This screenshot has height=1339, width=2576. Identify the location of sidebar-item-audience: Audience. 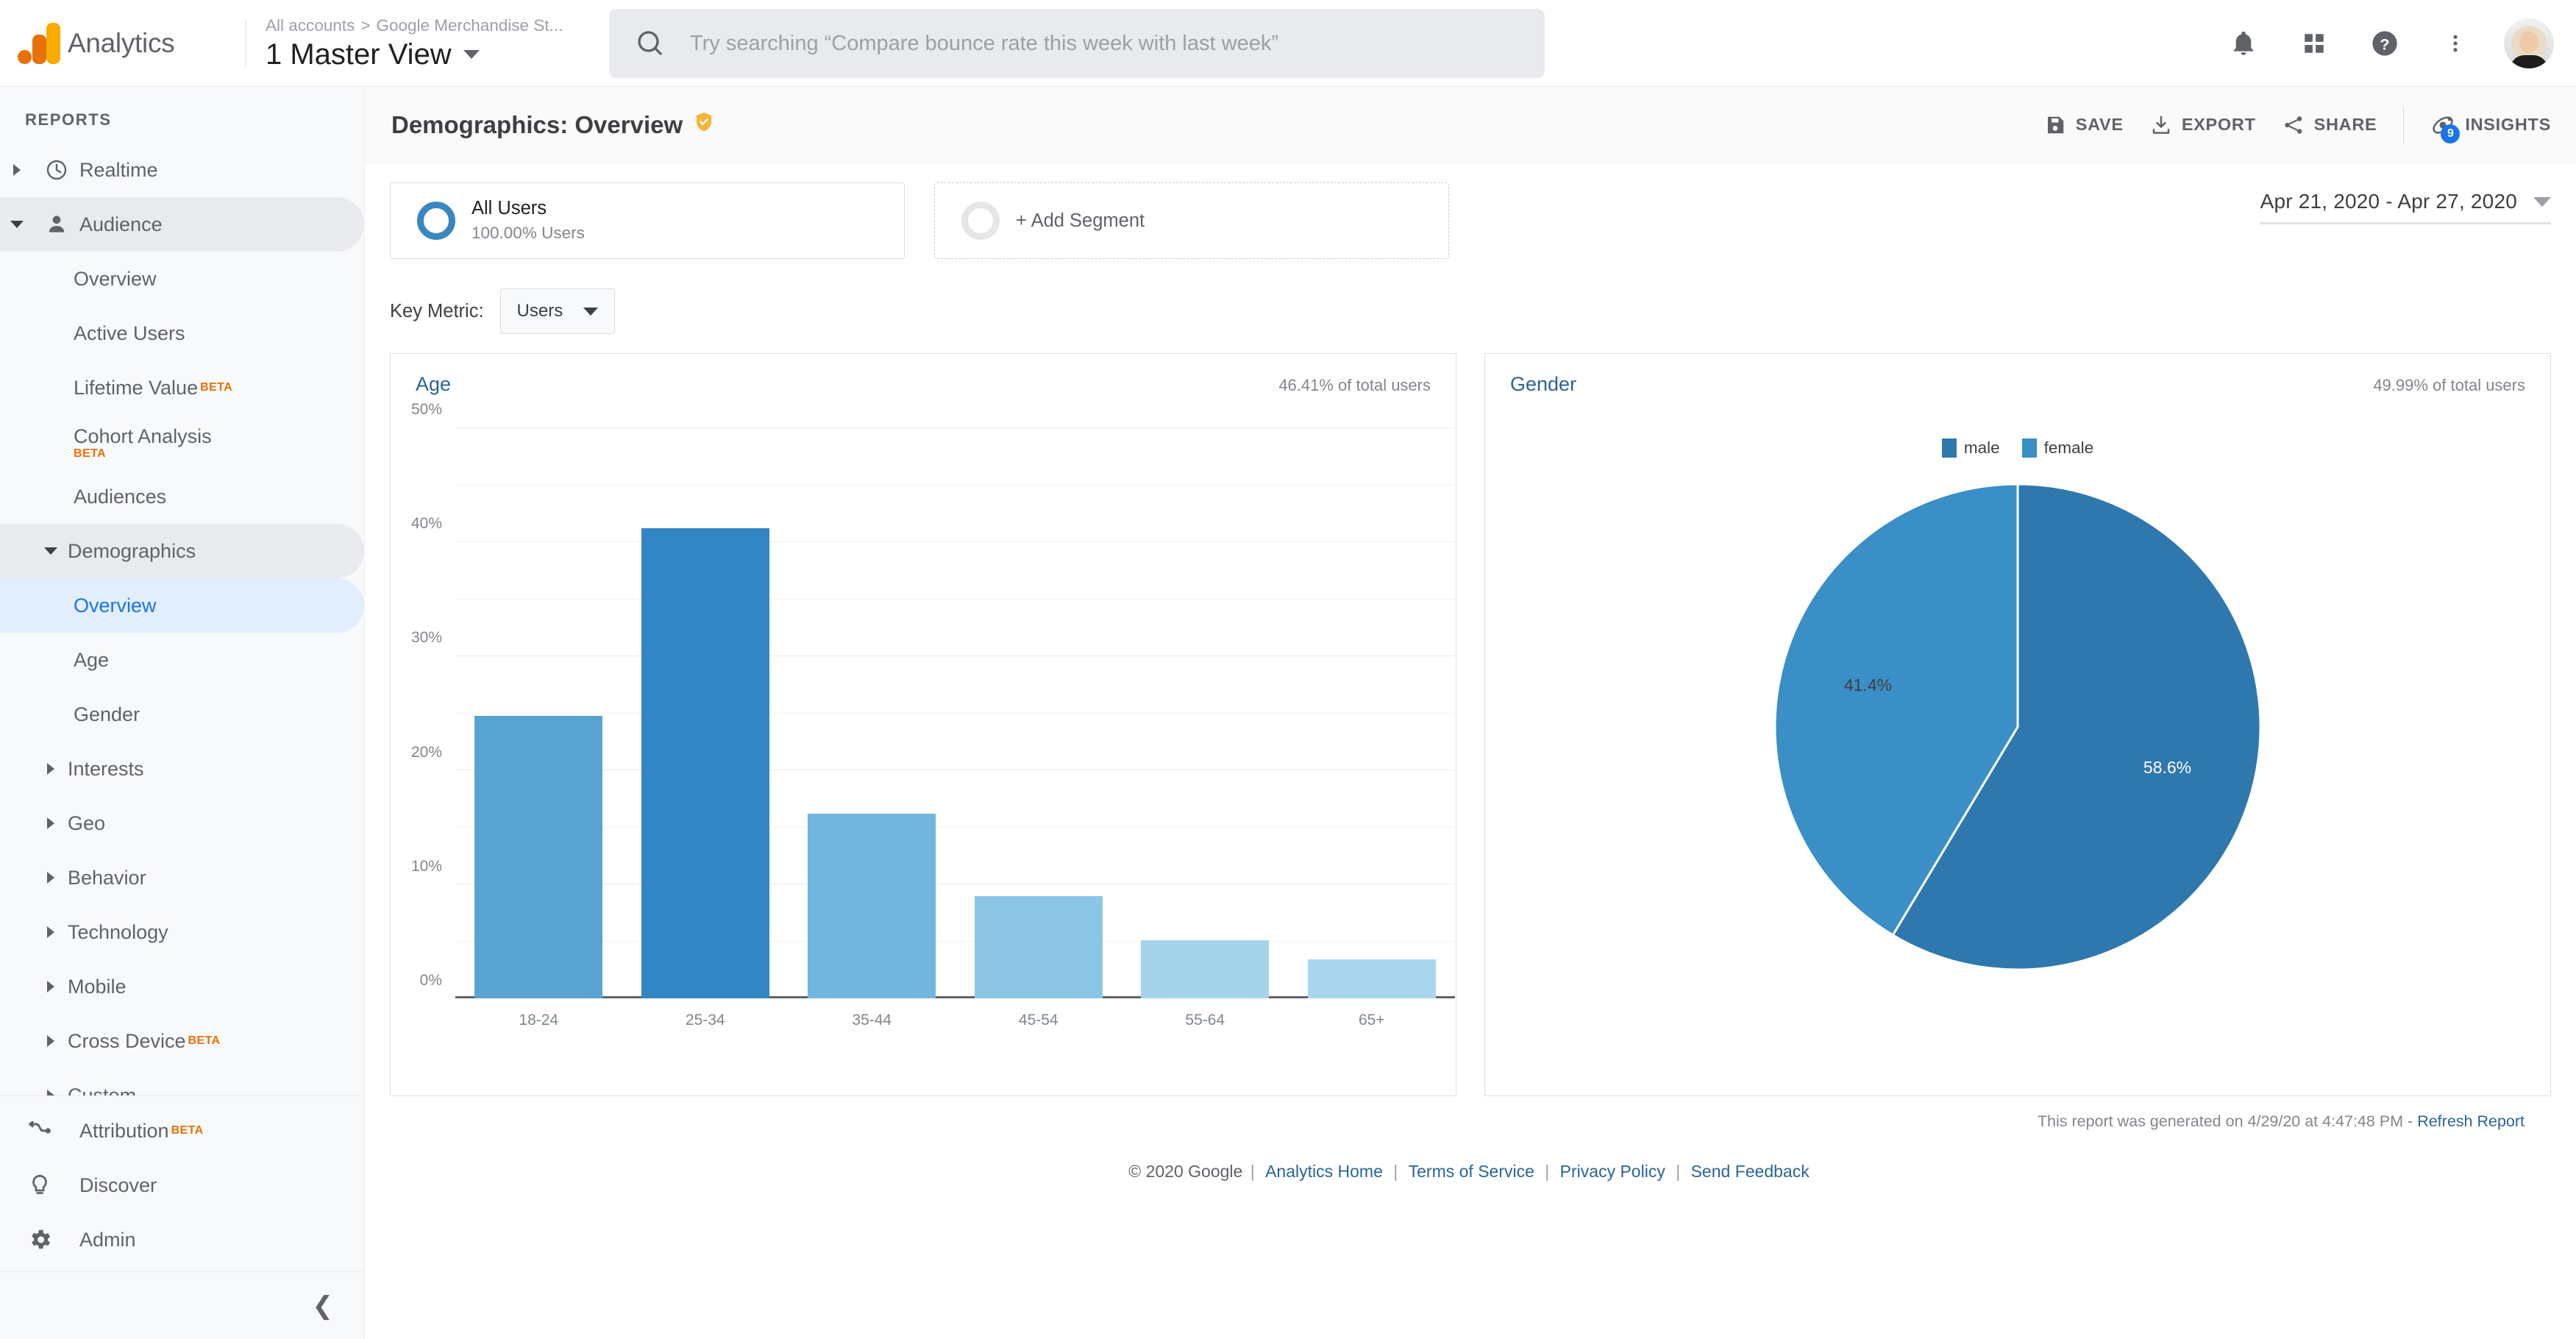
(182, 225).